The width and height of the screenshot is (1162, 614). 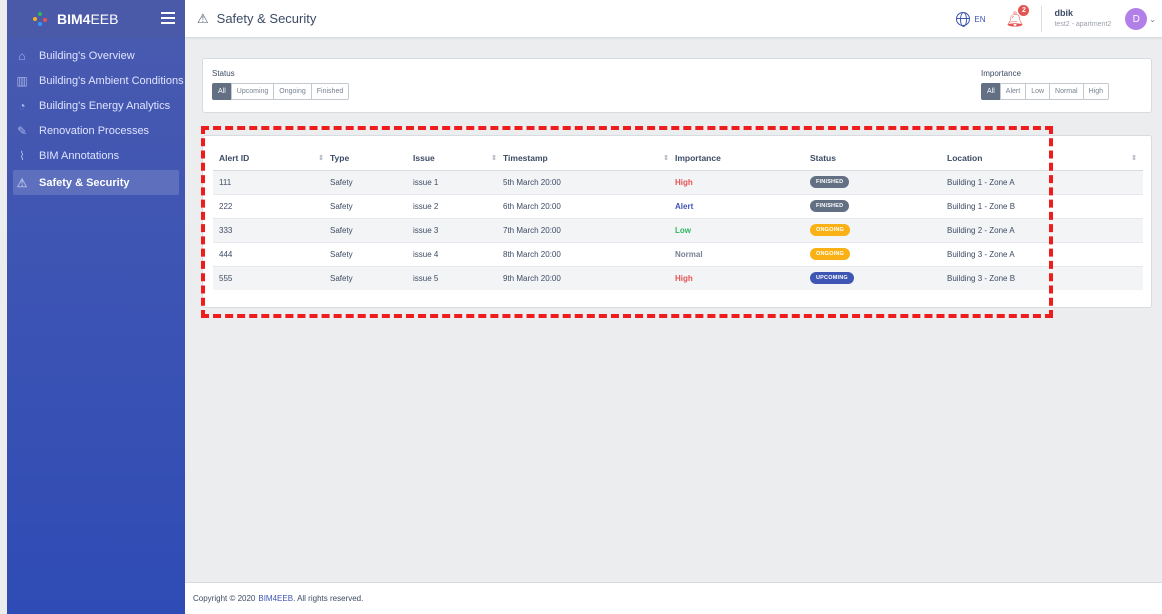 I want to click on cell-timestamp: 7th March 20:00, so click(x=589, y=229).